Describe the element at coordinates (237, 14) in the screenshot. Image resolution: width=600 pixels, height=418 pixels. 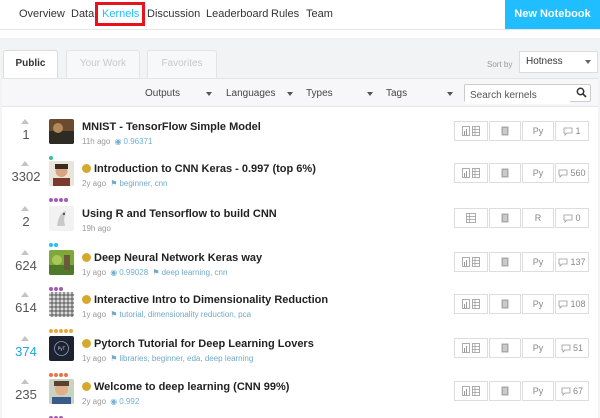
I see `nav-leaderboard: Leaderboard` at that location.